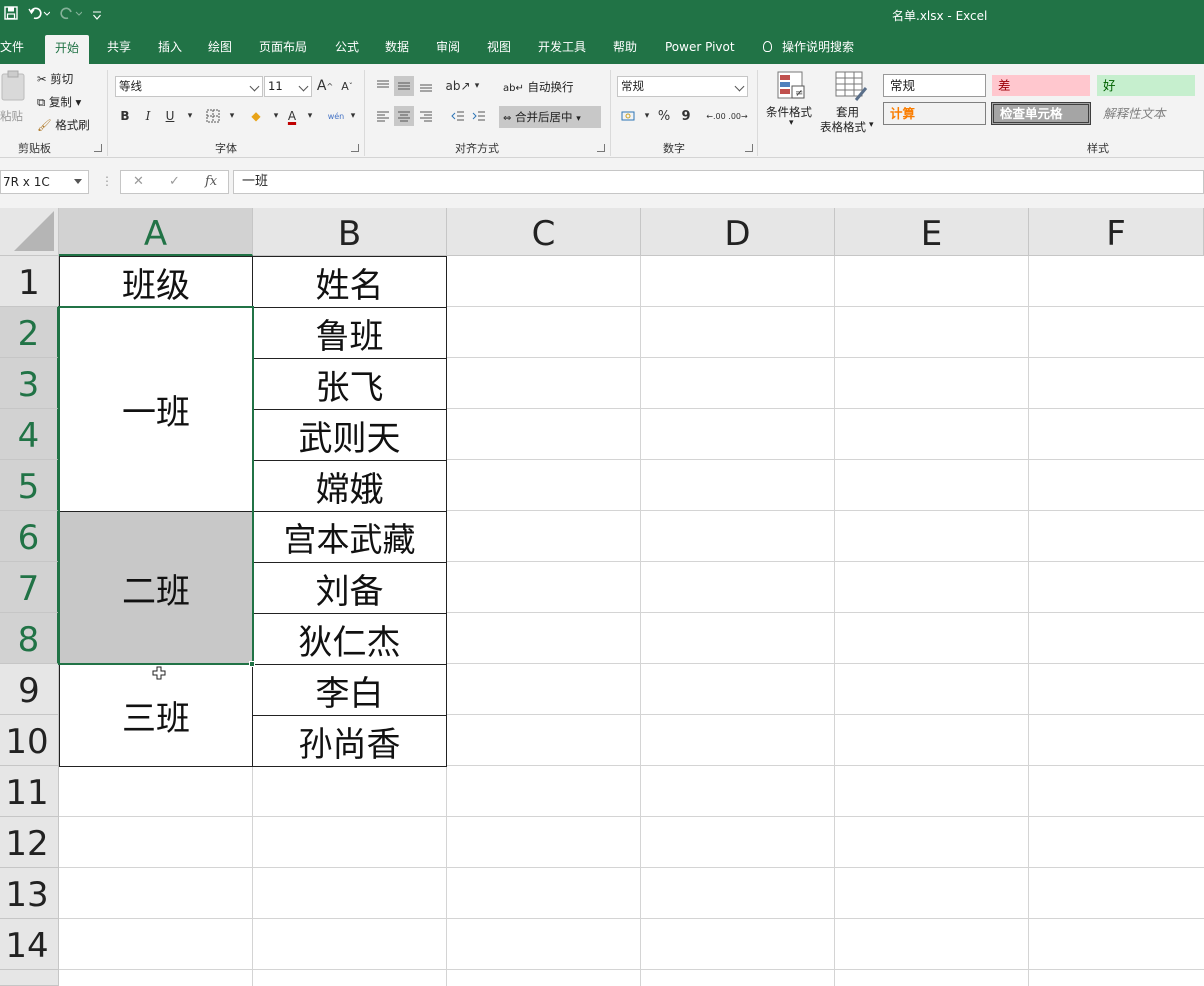 This screenshot has height=986, width=1204. I want to click on formula-input: 一班, so click(718, 182).